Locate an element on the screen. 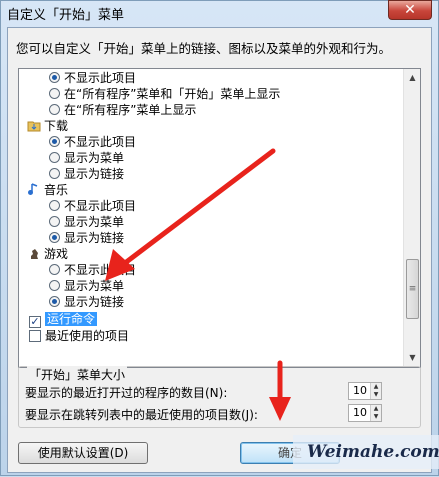 The height and width of the screenshot is (477, 439). window-title: 自定义「开始」菜单 is located at coordinates (66, 15).